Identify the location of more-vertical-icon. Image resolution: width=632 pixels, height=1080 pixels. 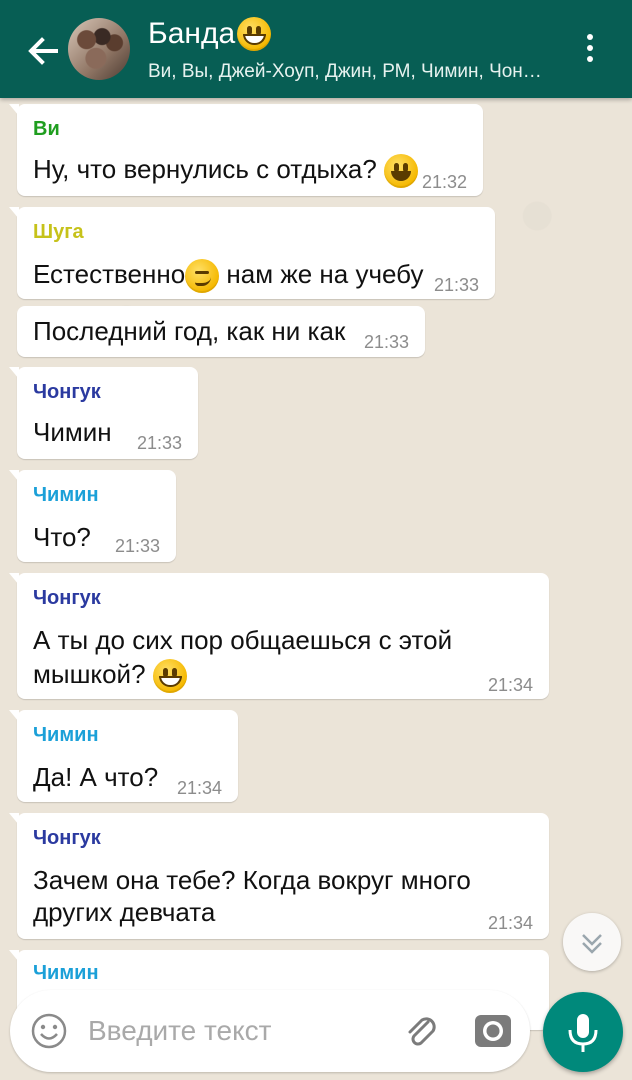
(590, 48).